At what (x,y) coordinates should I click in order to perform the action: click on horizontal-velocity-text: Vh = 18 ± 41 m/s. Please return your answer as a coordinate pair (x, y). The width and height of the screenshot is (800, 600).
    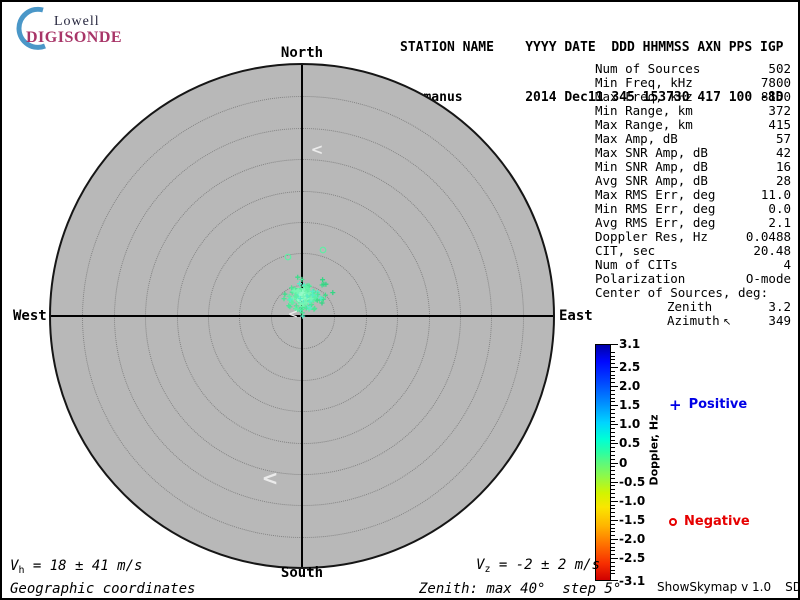
    Looking at the image, I should click on (76, 567).